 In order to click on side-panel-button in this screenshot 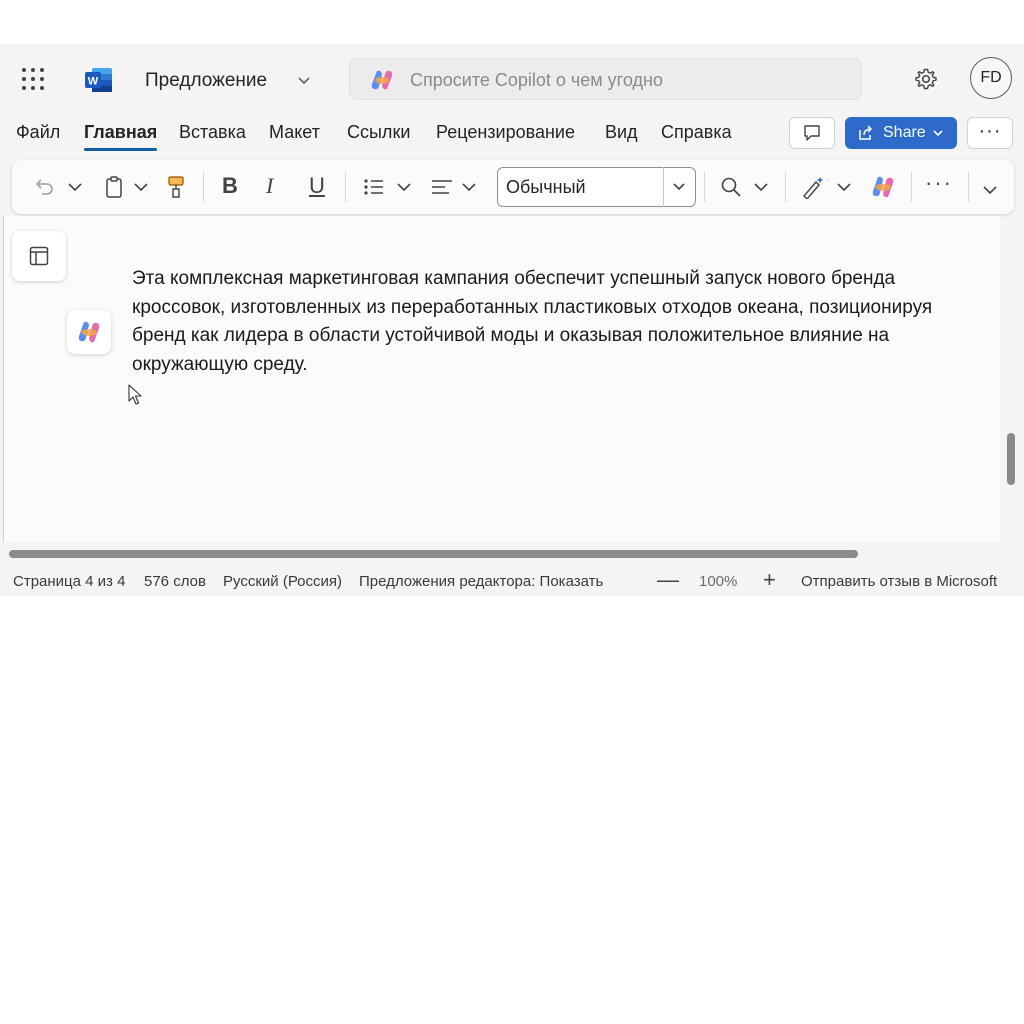, I will do `click(39, 256)`.